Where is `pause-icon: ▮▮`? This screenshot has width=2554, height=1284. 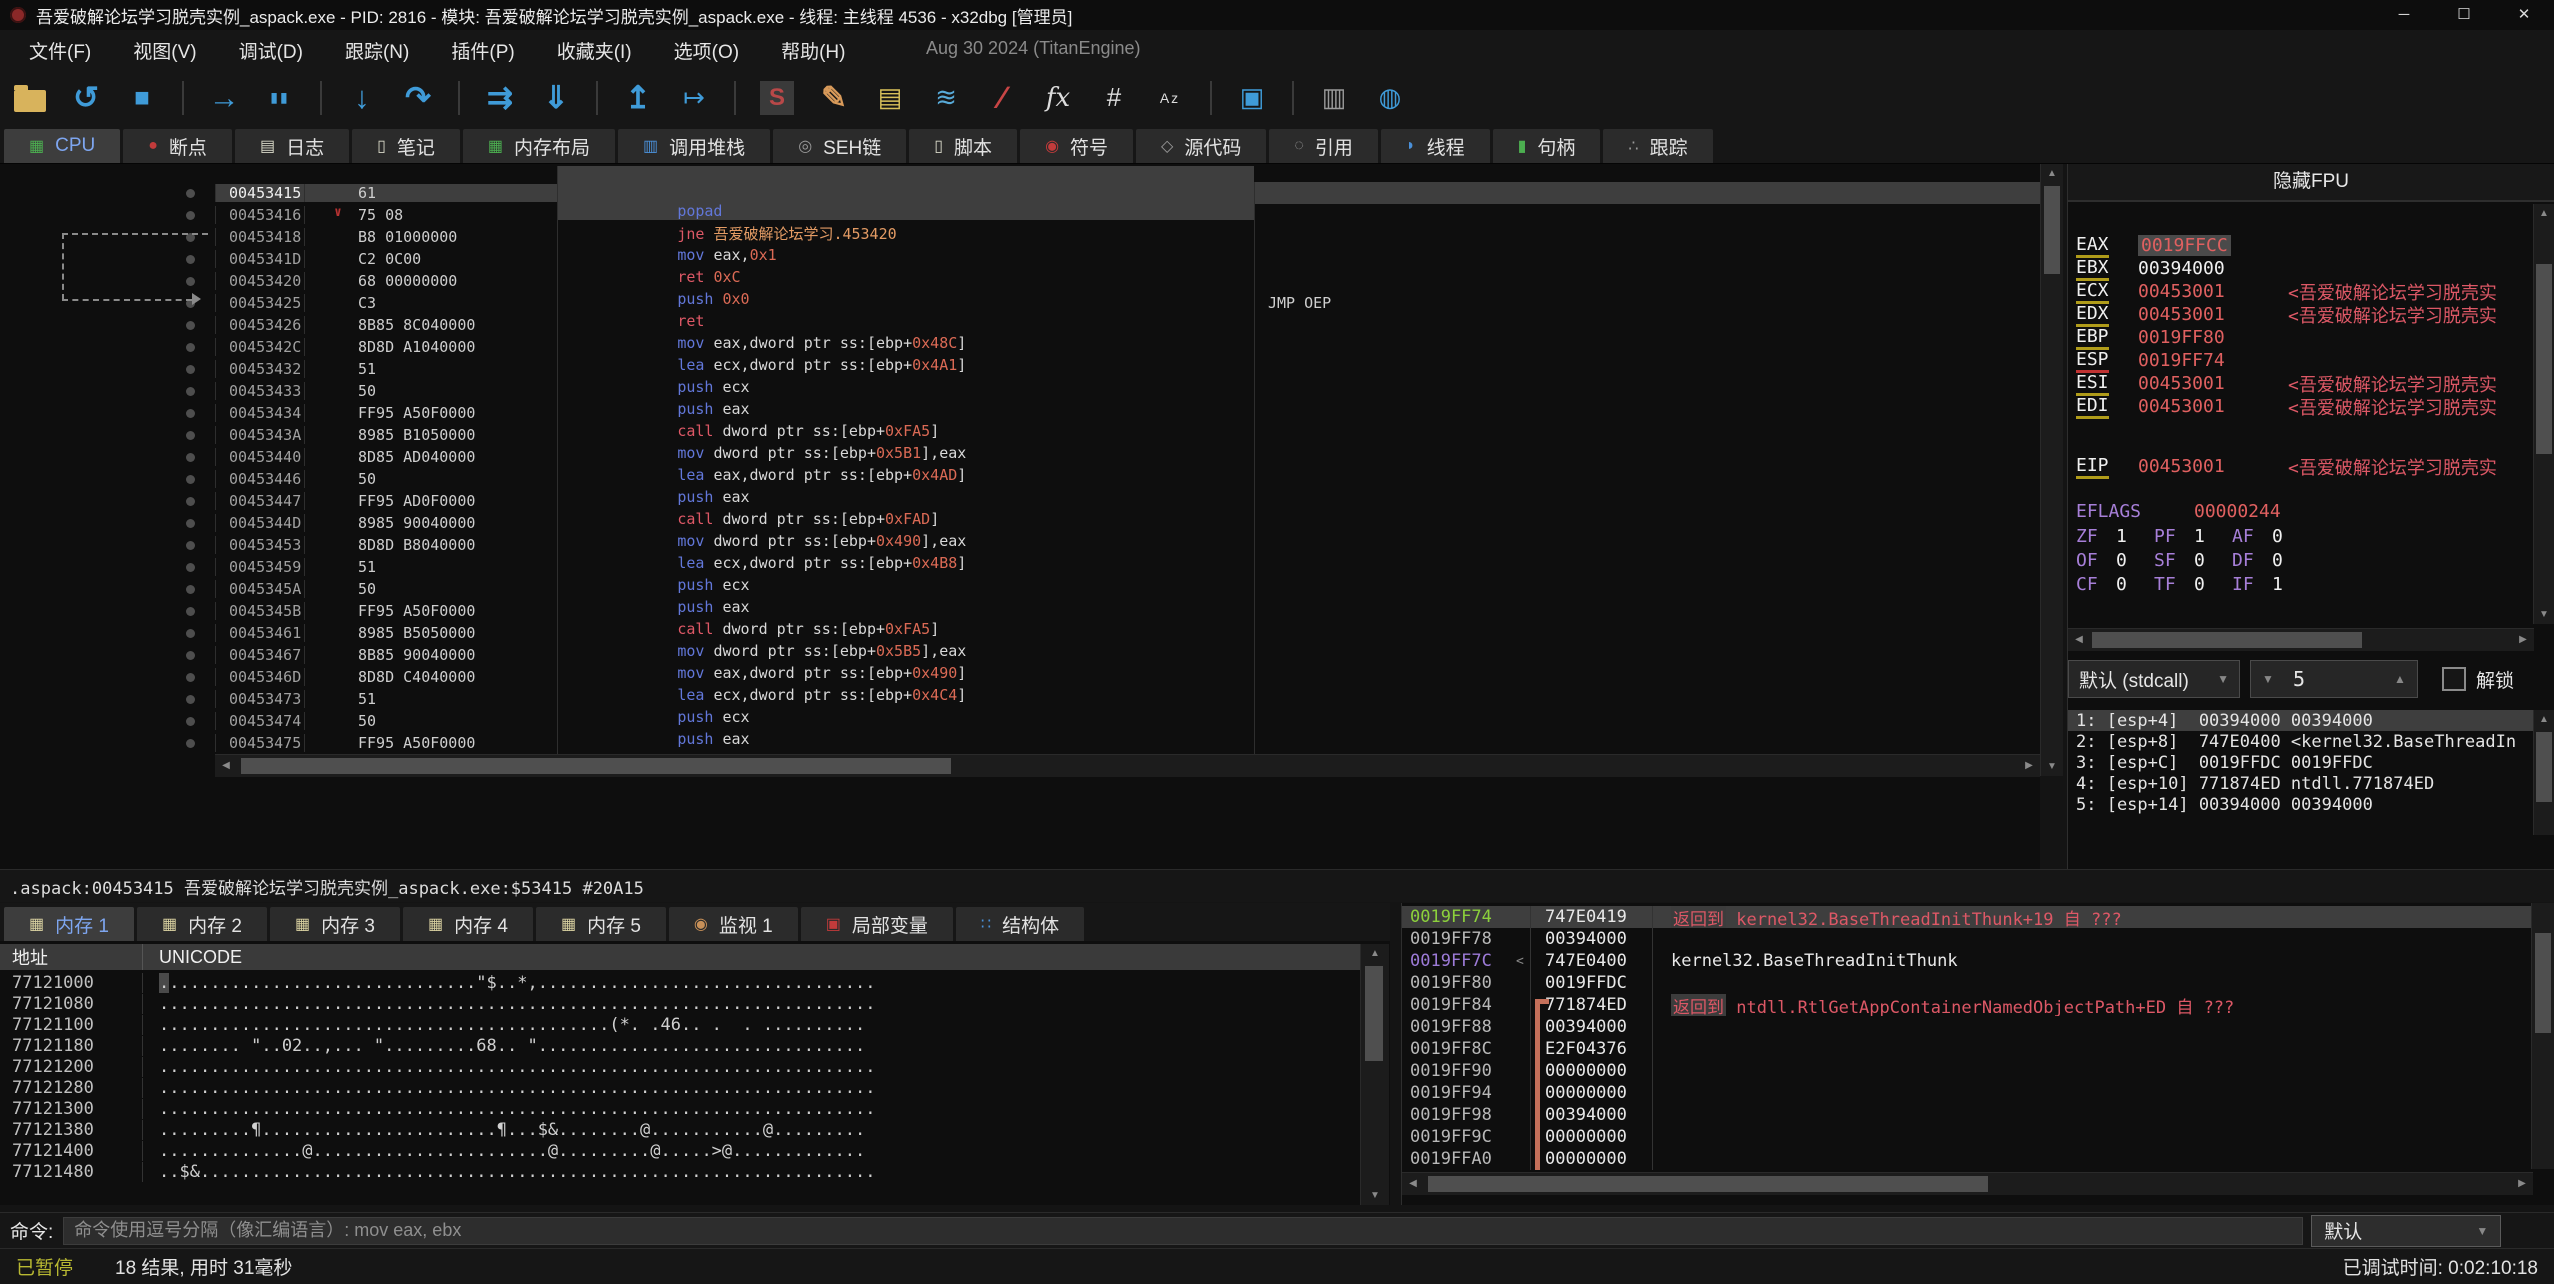 pause-icon: ▮▮ is located at coordinates (280, 98).